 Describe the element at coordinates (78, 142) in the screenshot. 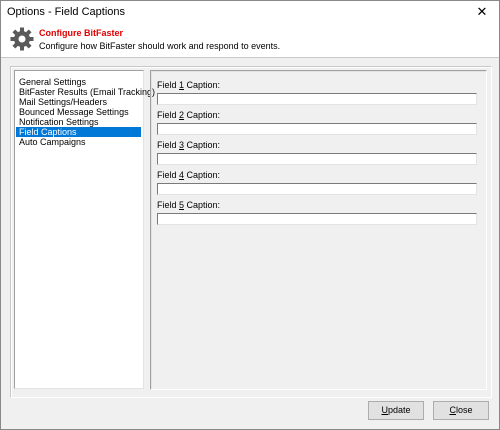

I see `list-item-auto-campaigns: Auto Campaigns` at that location.